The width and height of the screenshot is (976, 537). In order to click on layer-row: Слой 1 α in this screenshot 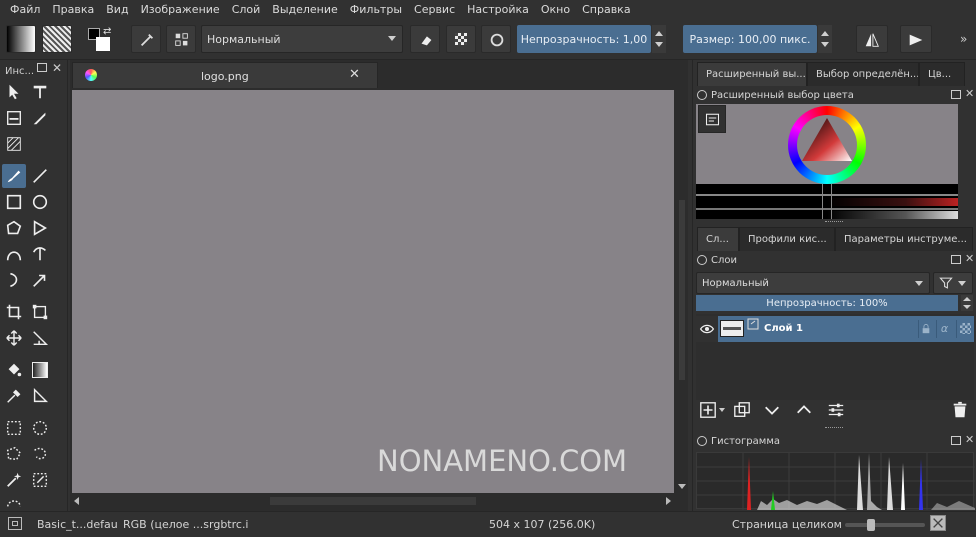, I will do `click(835, 329)`.